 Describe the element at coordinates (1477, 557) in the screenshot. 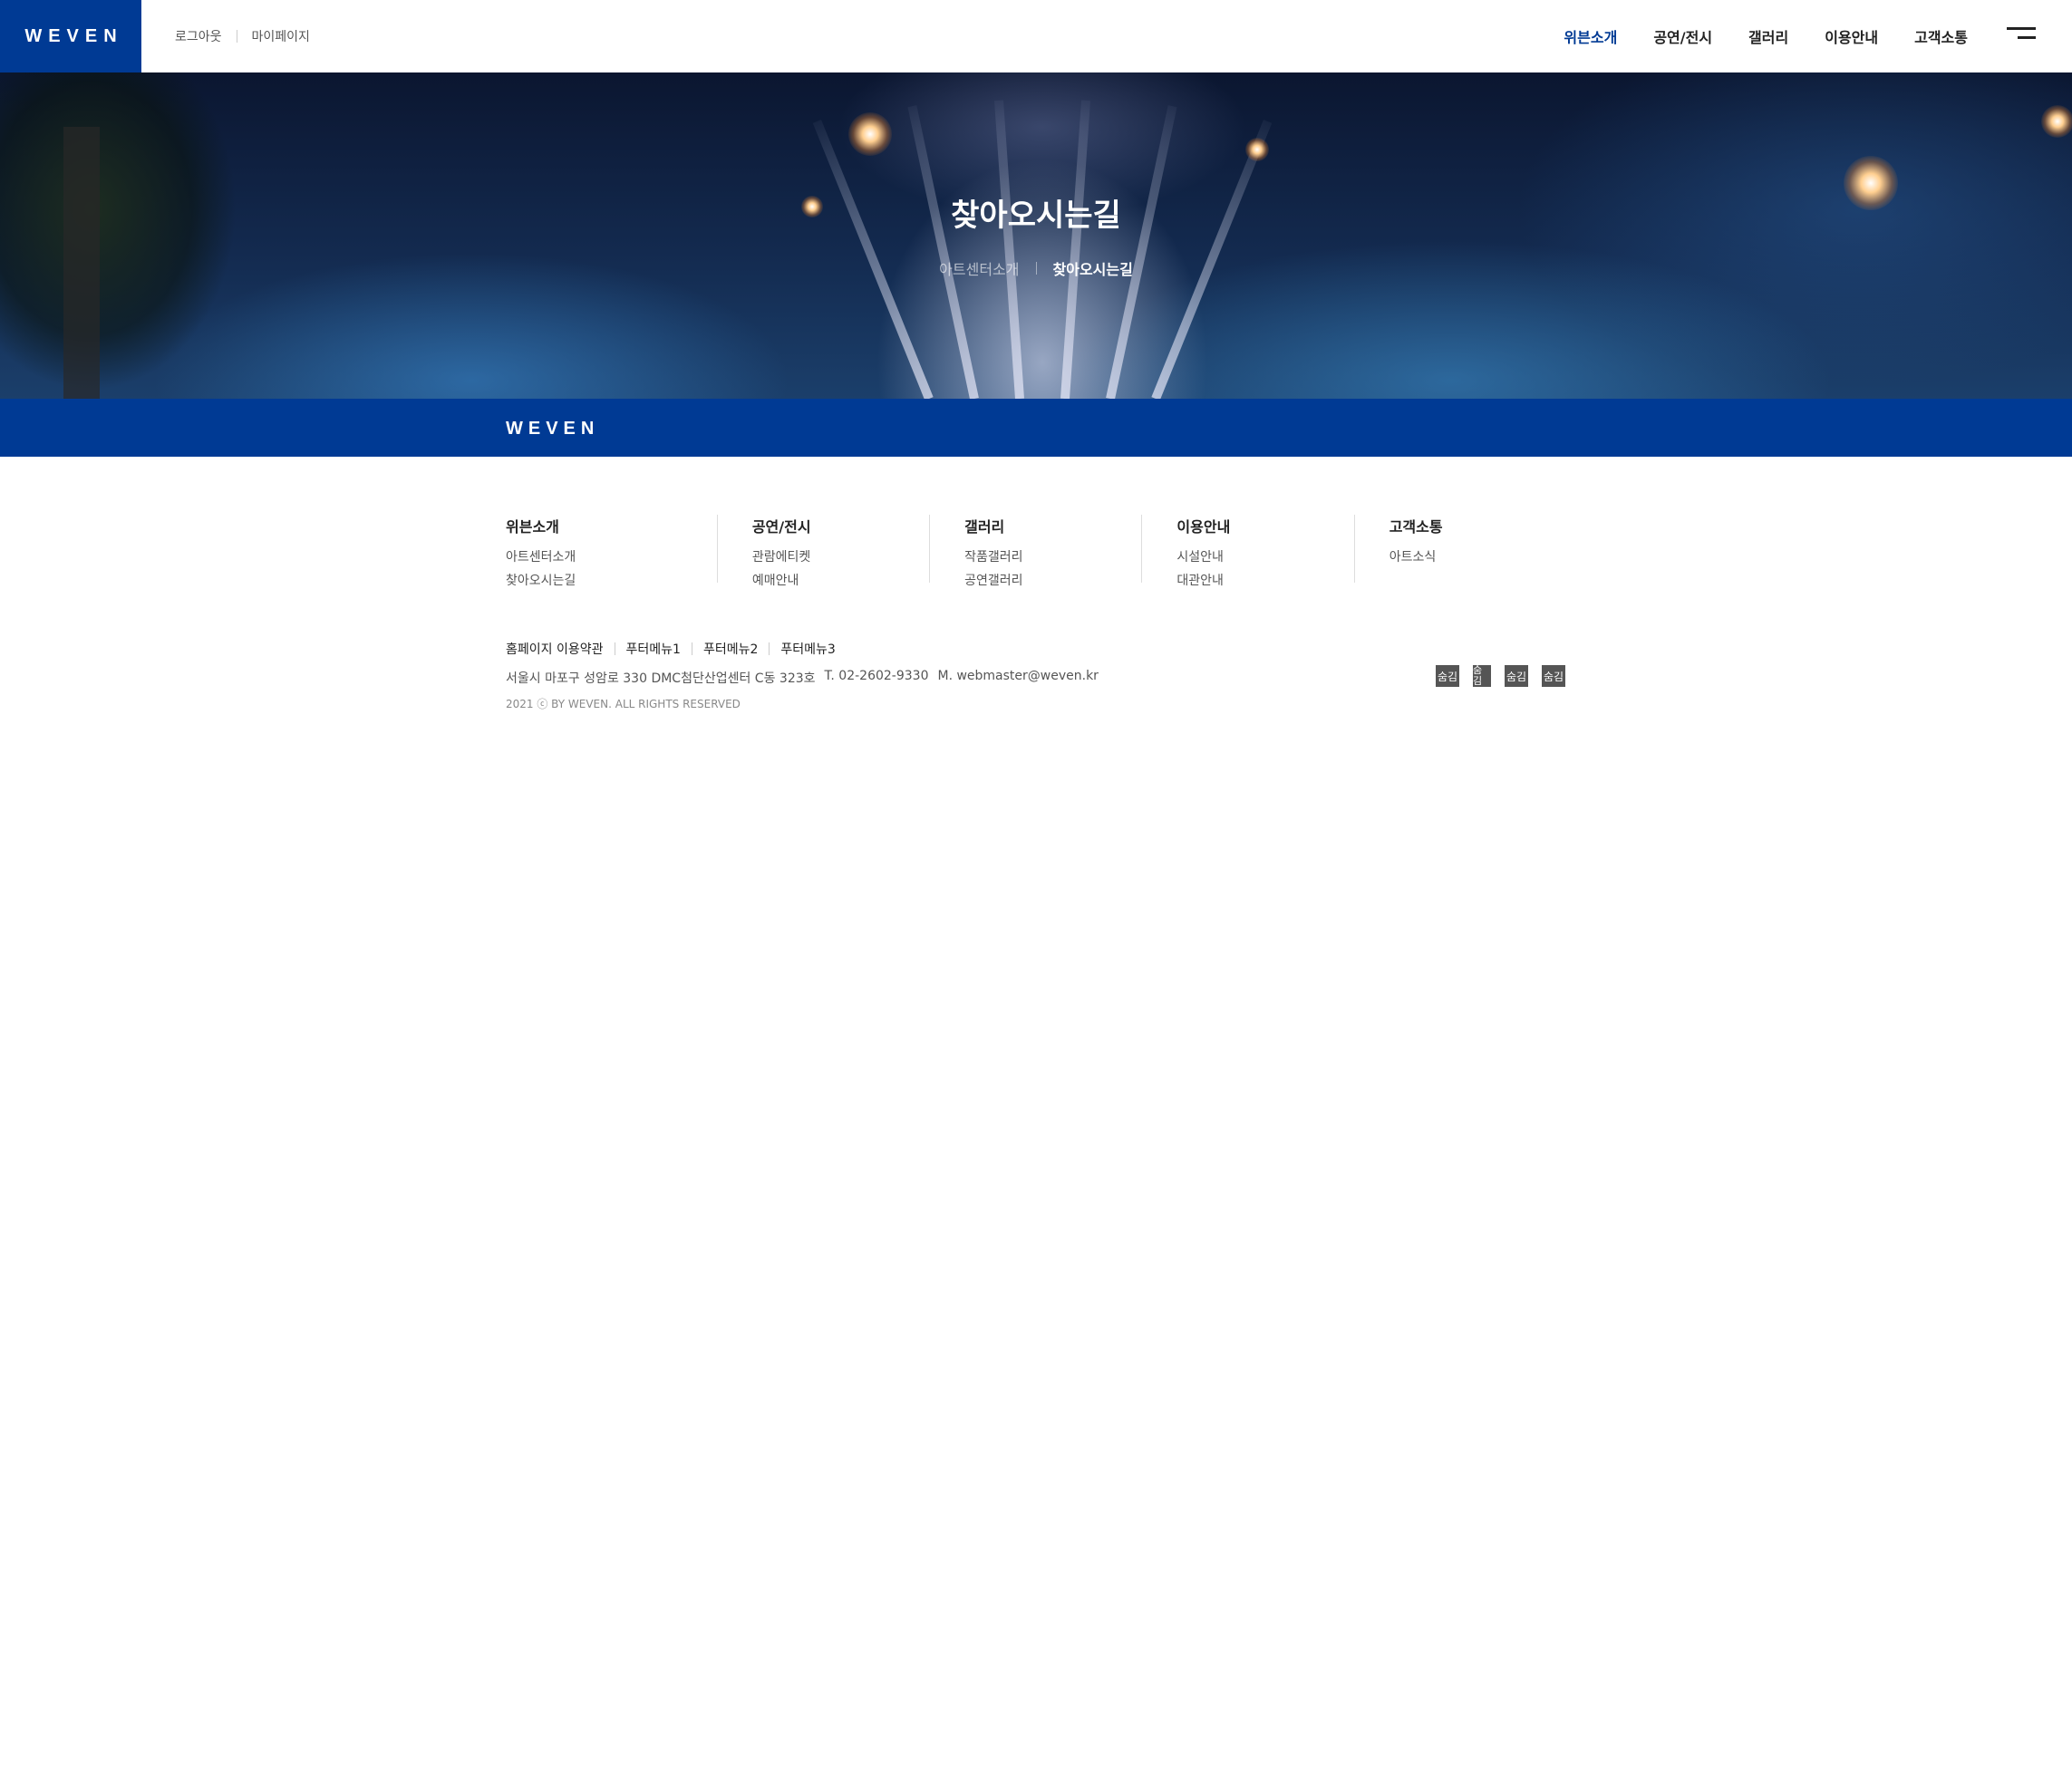

I see `sitemap-link: 아트소식` at that location.